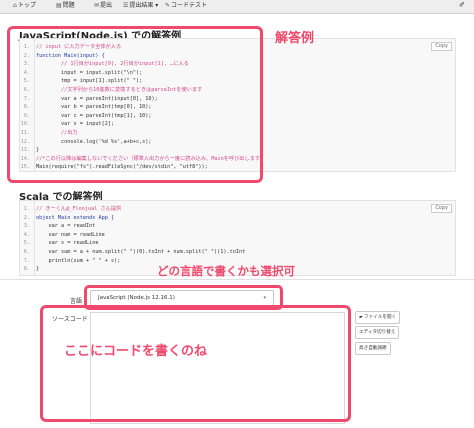  I want to click on nav-problems-link: ▤問題, so click(65, 6).